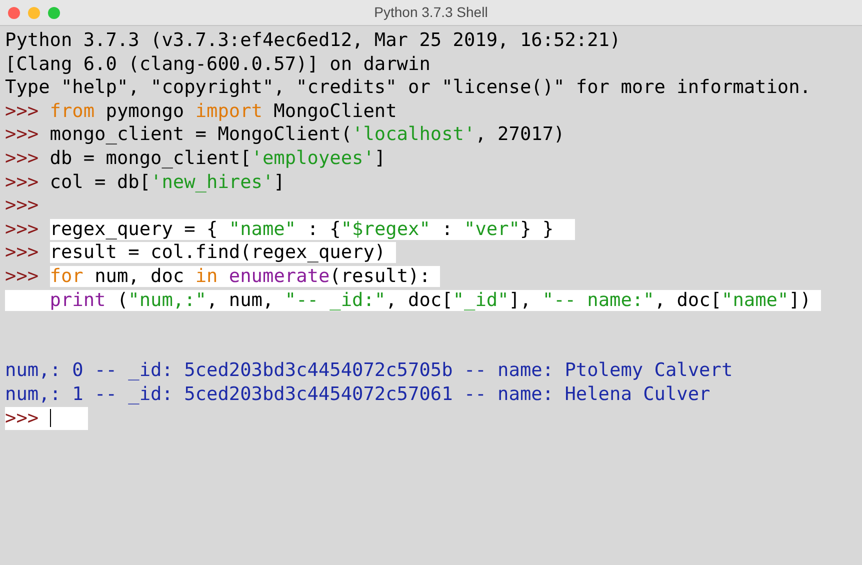 The width and height of the screenshot is (862, 565). What do you see at coordinates (218, 158) in the screenshot?
I see `code-line: db = mongo_client['employees']` at bounding box center [218, 158].